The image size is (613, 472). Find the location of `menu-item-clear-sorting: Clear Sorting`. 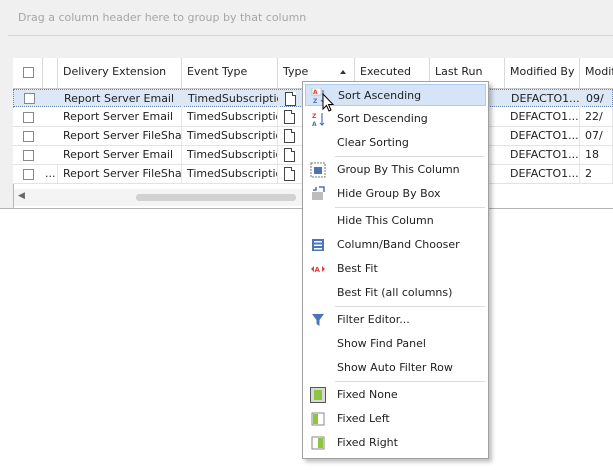

menu-item-clear-sorting: Clear Sorting is located at coordinates (395, 143).